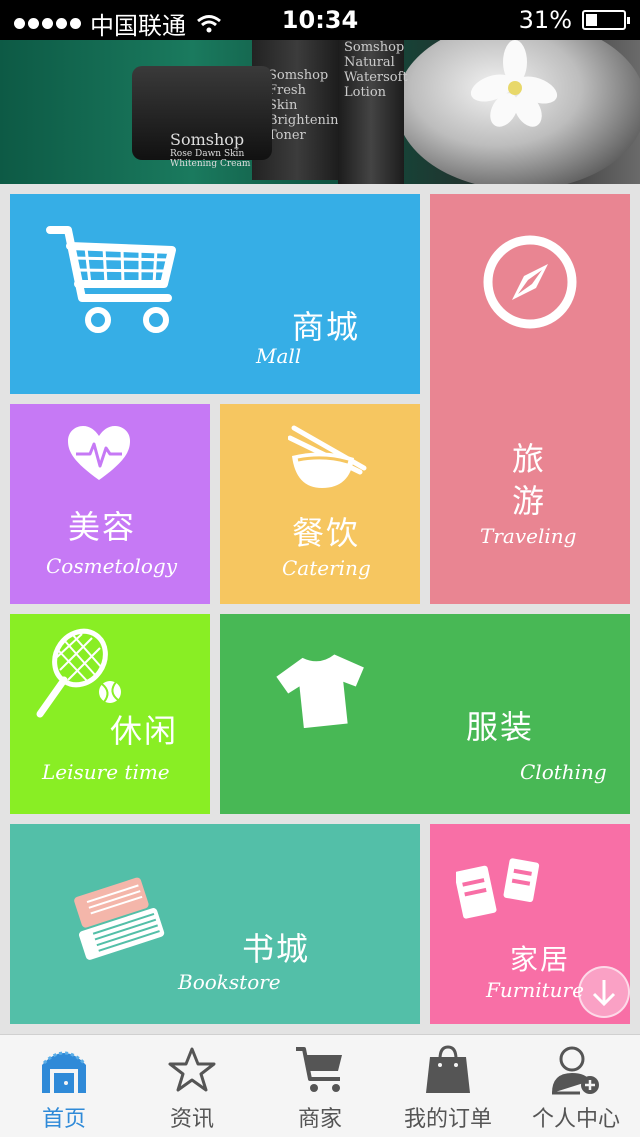 This screenshot has width=640, height=1137. What do you see at coordinates (110, 504) in the screenshot?
I see `tile-cosmetology: 美容 Cosmetology` at bounding box center [110, 504].